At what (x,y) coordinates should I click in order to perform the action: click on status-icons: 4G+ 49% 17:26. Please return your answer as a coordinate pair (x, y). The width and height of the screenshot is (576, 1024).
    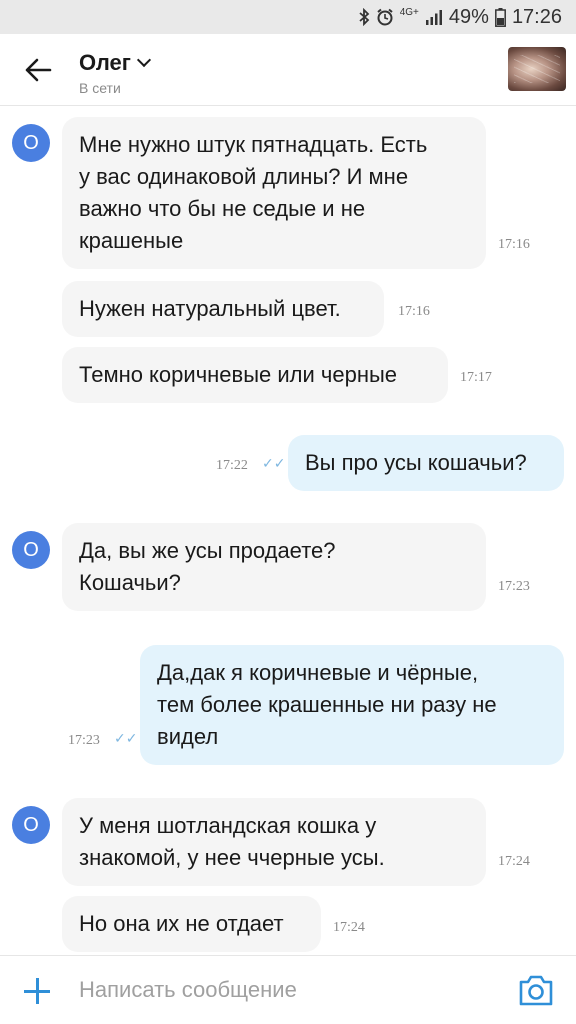
    Looking at the image, I should click on (460, 17).